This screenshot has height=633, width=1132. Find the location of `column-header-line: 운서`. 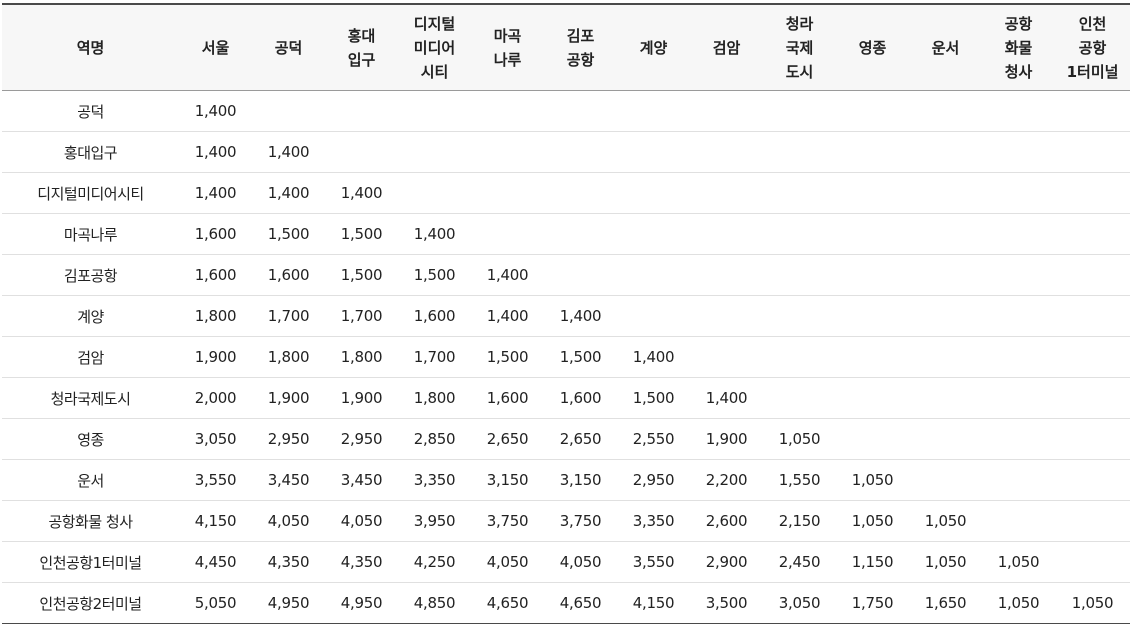

column-header-line: 운서 is located at coordinates (945, 47).